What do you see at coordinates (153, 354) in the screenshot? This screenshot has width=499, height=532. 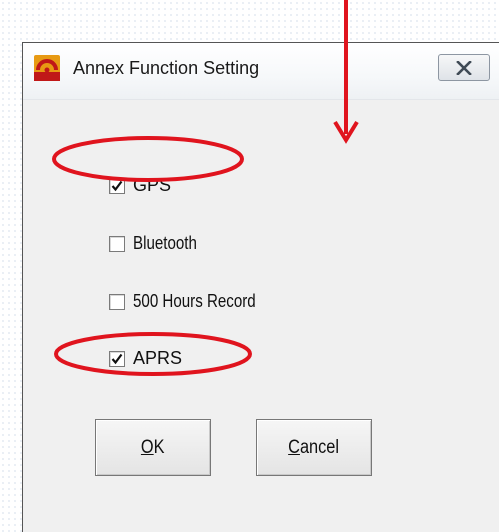 I see `highlight-ellipse-aprs` at bounding box center [153, 354].